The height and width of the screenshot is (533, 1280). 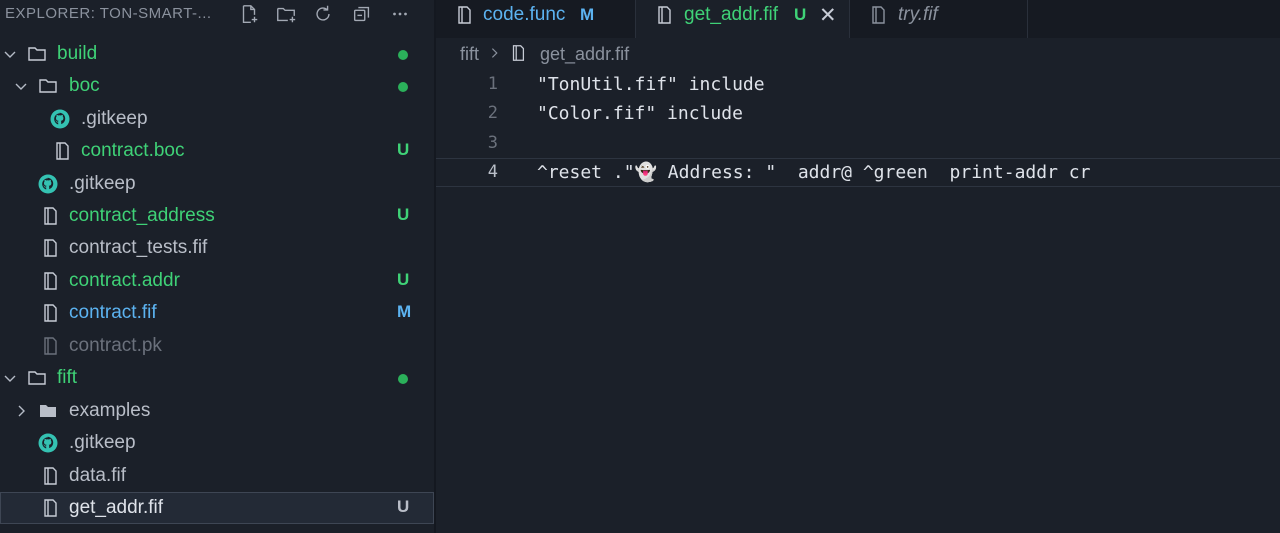 I want to click on tree-item-label: build, so click(x=77, y=53).